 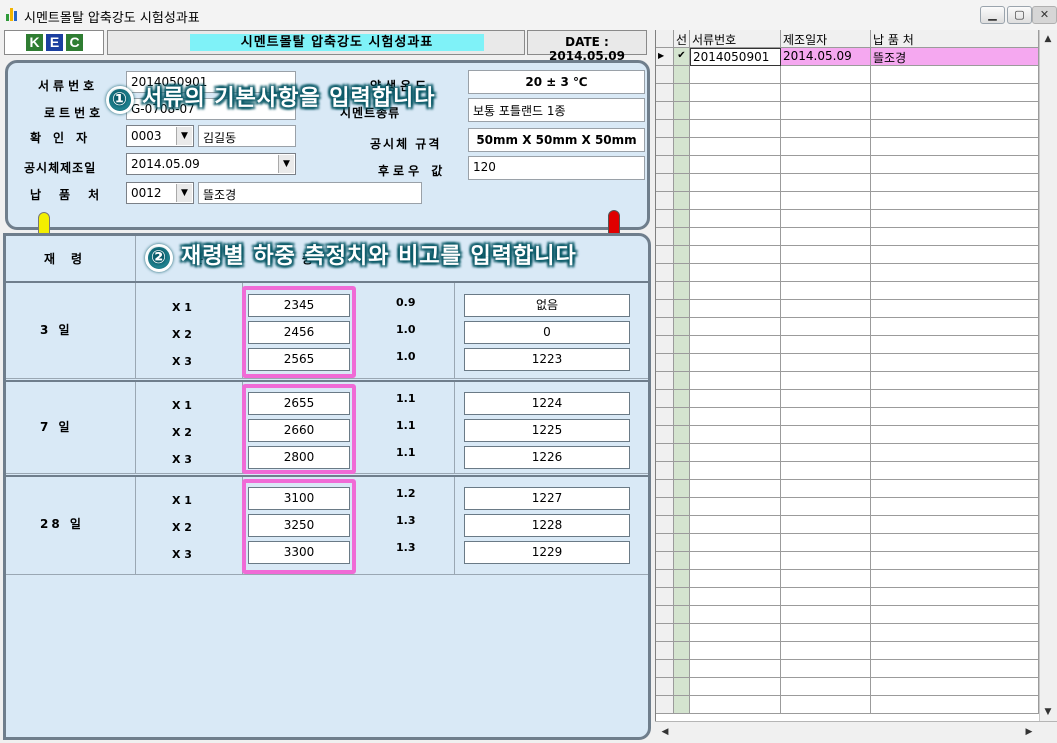 I want to click on remark-input: 1227, so click(x=547, y=498).